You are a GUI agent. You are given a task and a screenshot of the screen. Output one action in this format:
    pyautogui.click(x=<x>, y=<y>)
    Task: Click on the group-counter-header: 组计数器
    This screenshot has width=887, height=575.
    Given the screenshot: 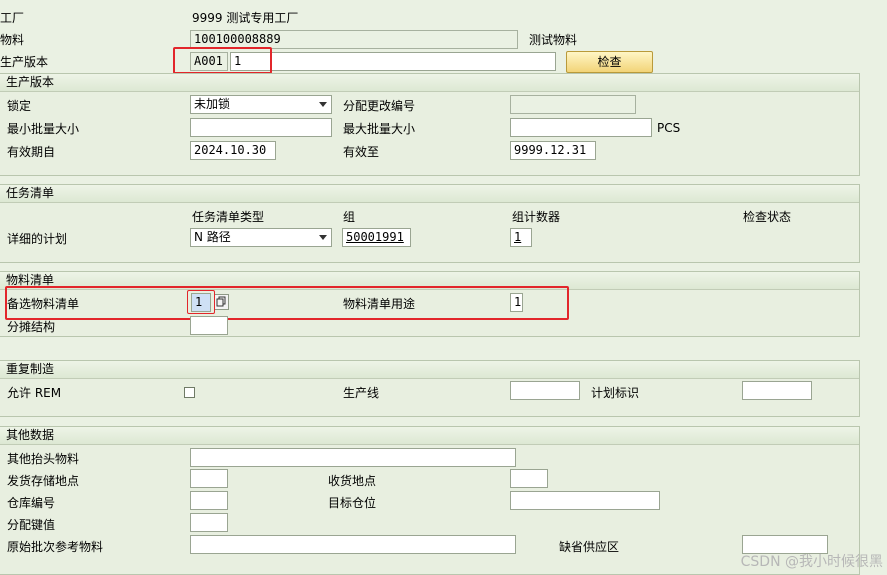 What is the action you would take?
    pyautogui.click(x=536, y=217)
    